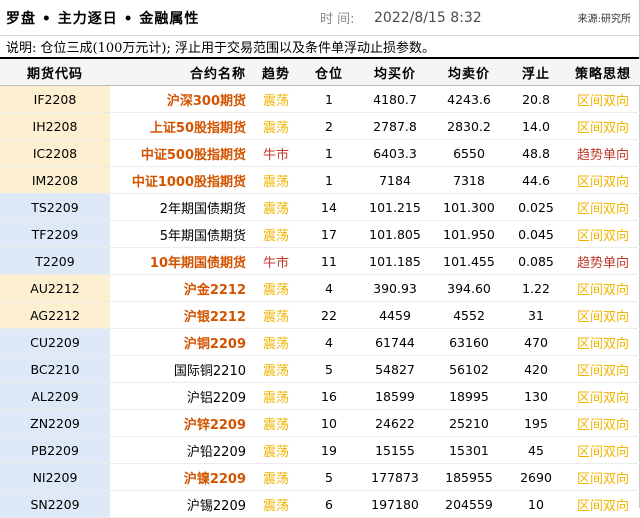  Describe the element at coordinates (329, 450) in the screenshot. I see `cell-position: 19` at that location.